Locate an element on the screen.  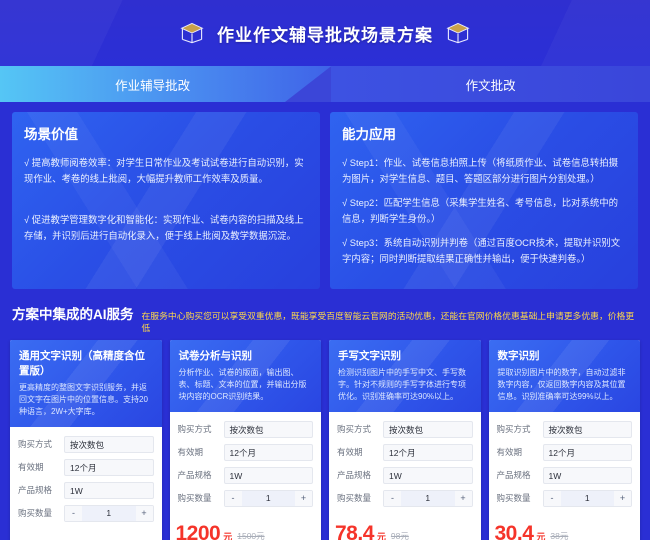
page-title: 作业作文辅导批改场景方案 is located at coordinates (325, 35).